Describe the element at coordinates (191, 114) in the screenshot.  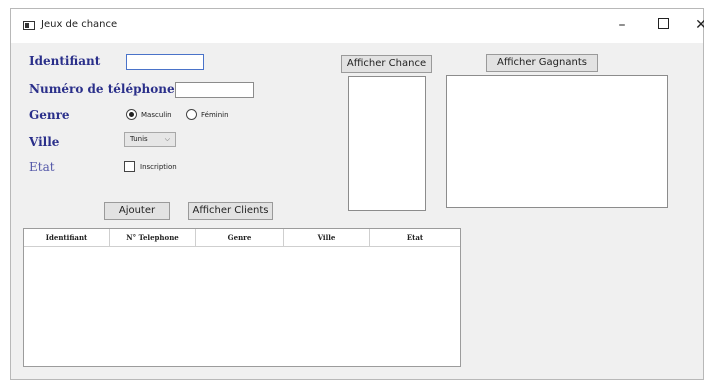
I see `radio-feminin` at that location.